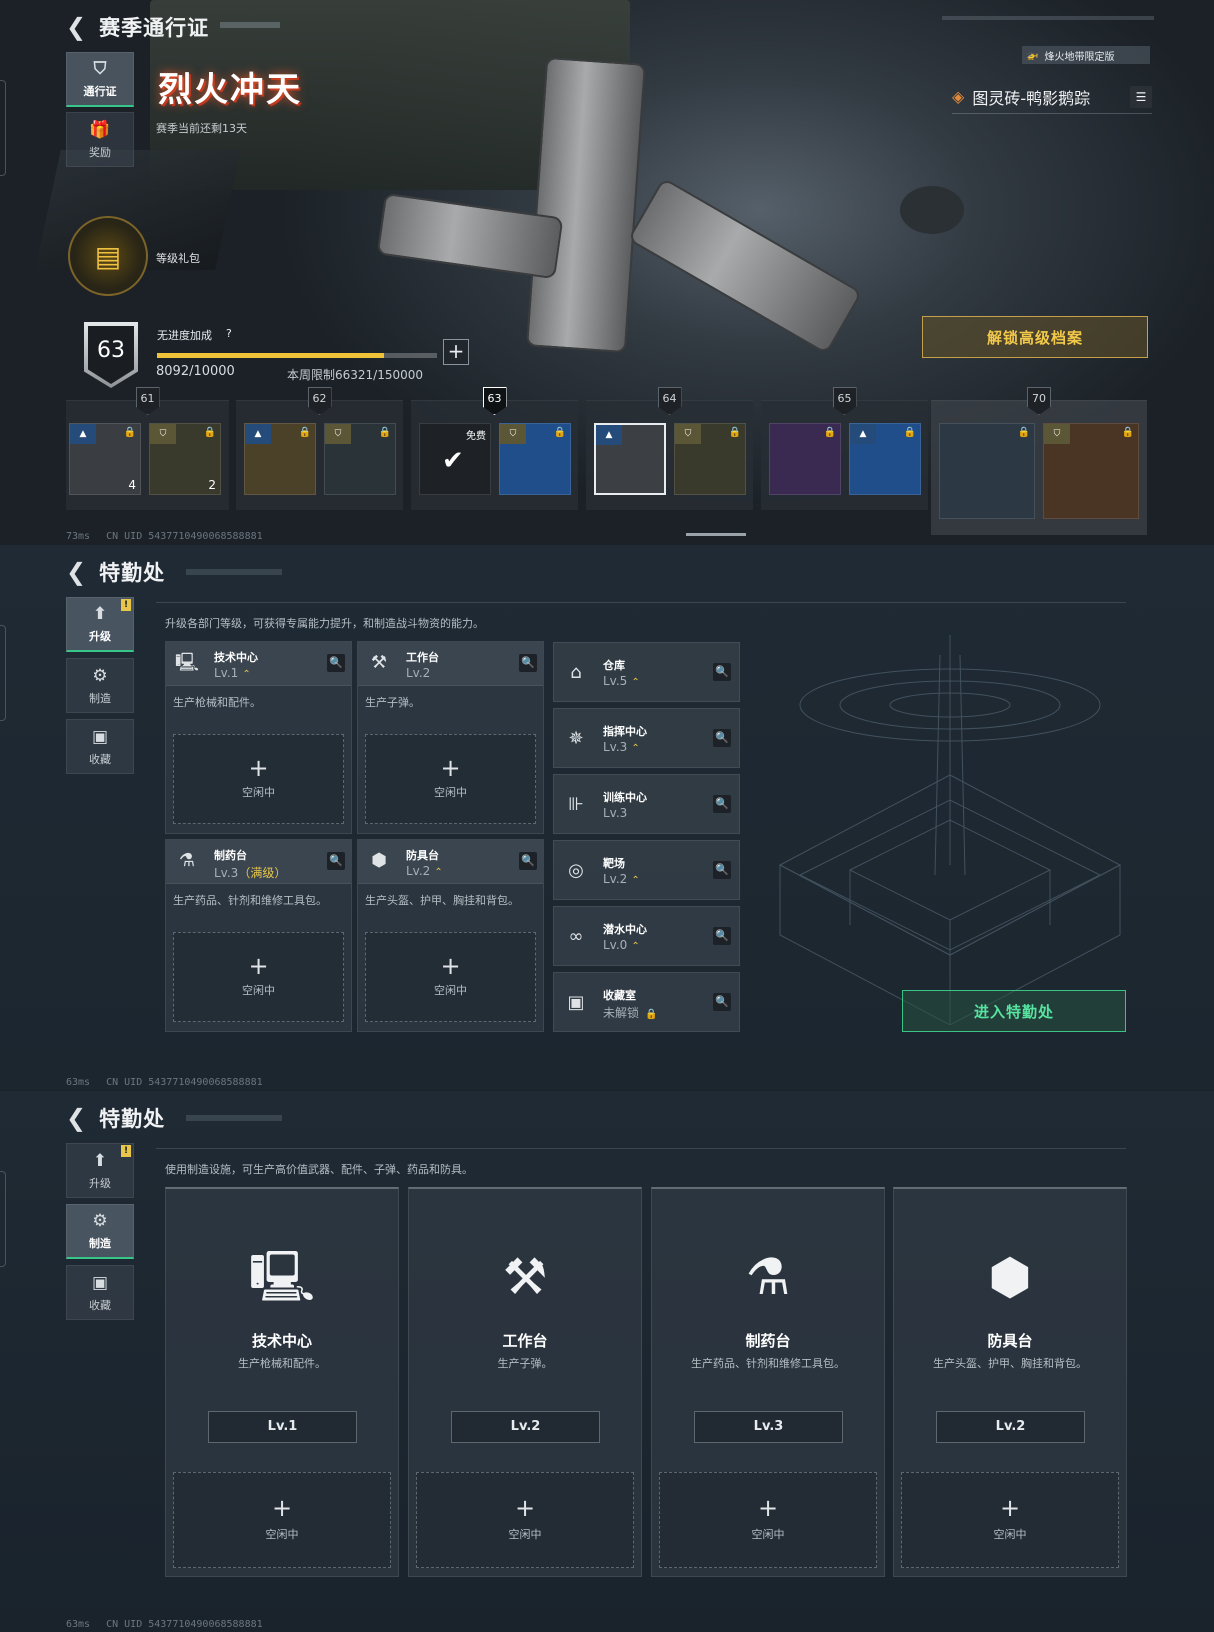 The width and height of the screenshot is (1214, 1632). I want to click on station-workbench: ⚒ 工作台 生产子弹。 Lv.2 + 空闲中, so click(525, 1382).